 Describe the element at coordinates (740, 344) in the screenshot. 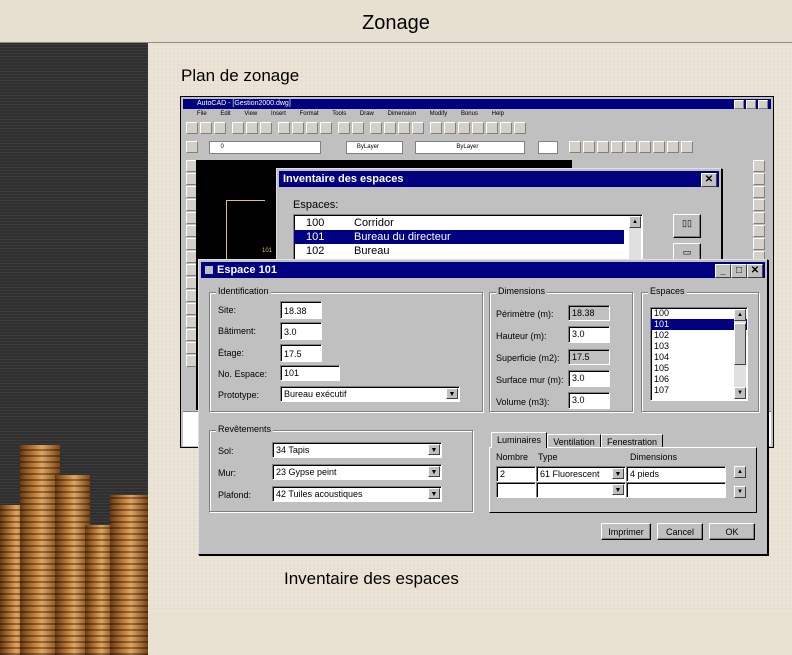

I see `scroll-thumb` at that location.